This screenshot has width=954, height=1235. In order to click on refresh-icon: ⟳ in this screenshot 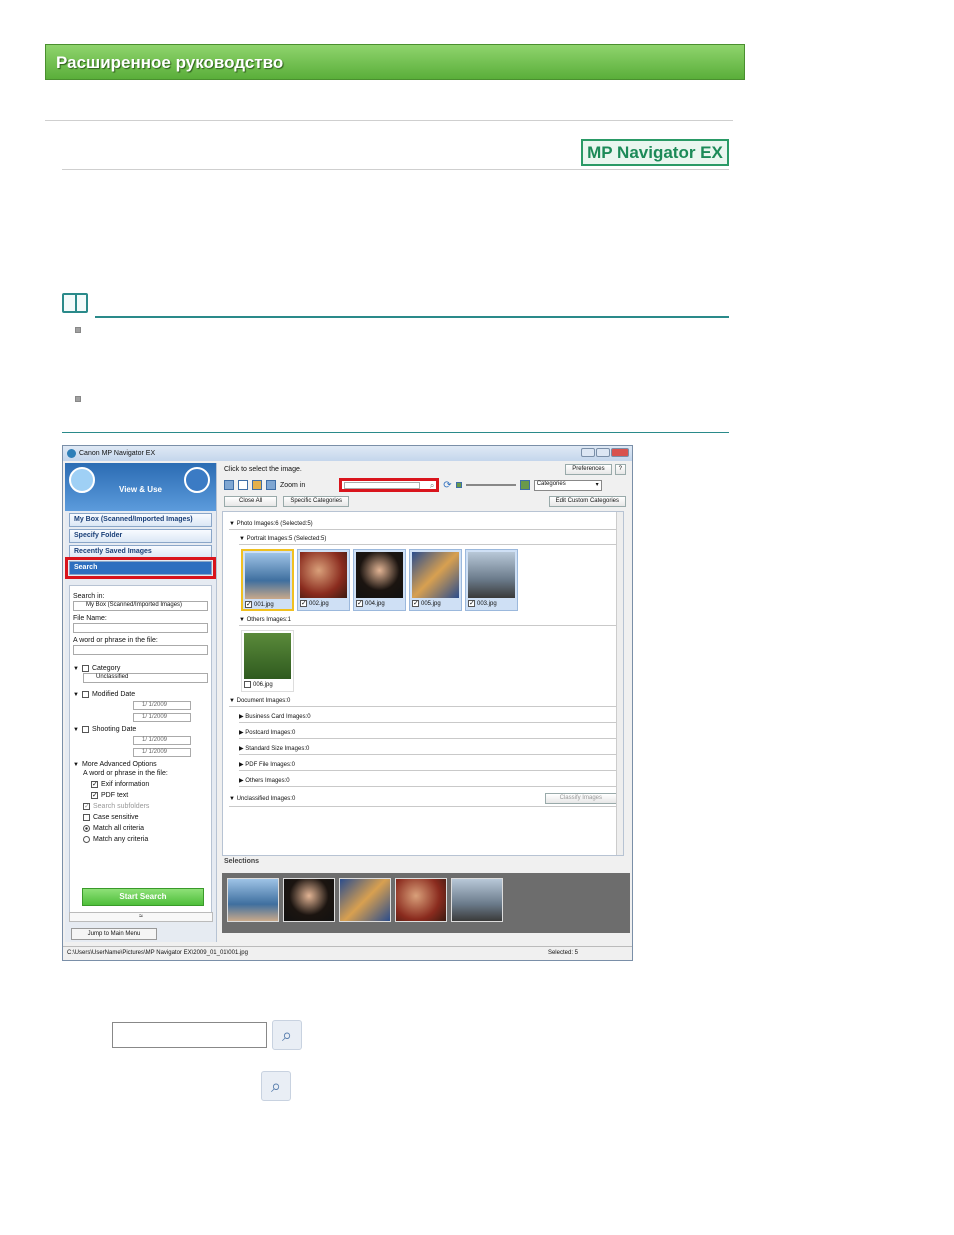, I will do `click(447, 485)`.